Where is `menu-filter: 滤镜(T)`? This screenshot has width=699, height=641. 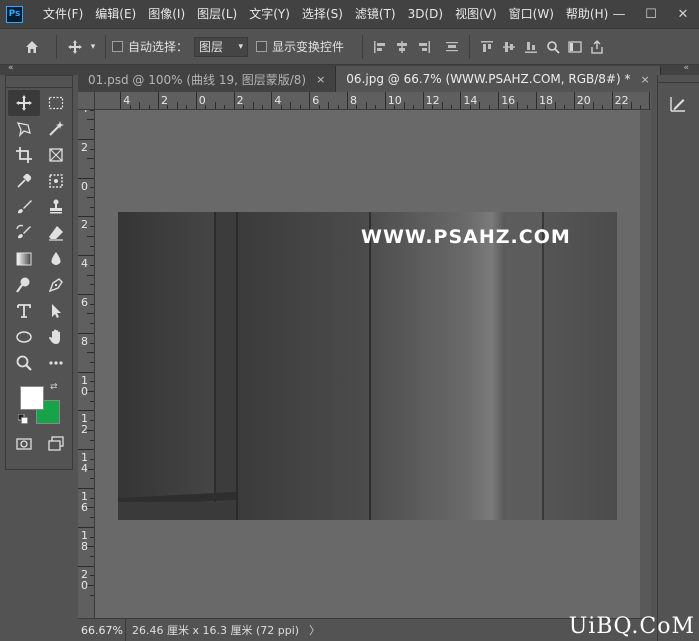 menu-filter: 滤镜(T) is located at coordinates (375, 14).